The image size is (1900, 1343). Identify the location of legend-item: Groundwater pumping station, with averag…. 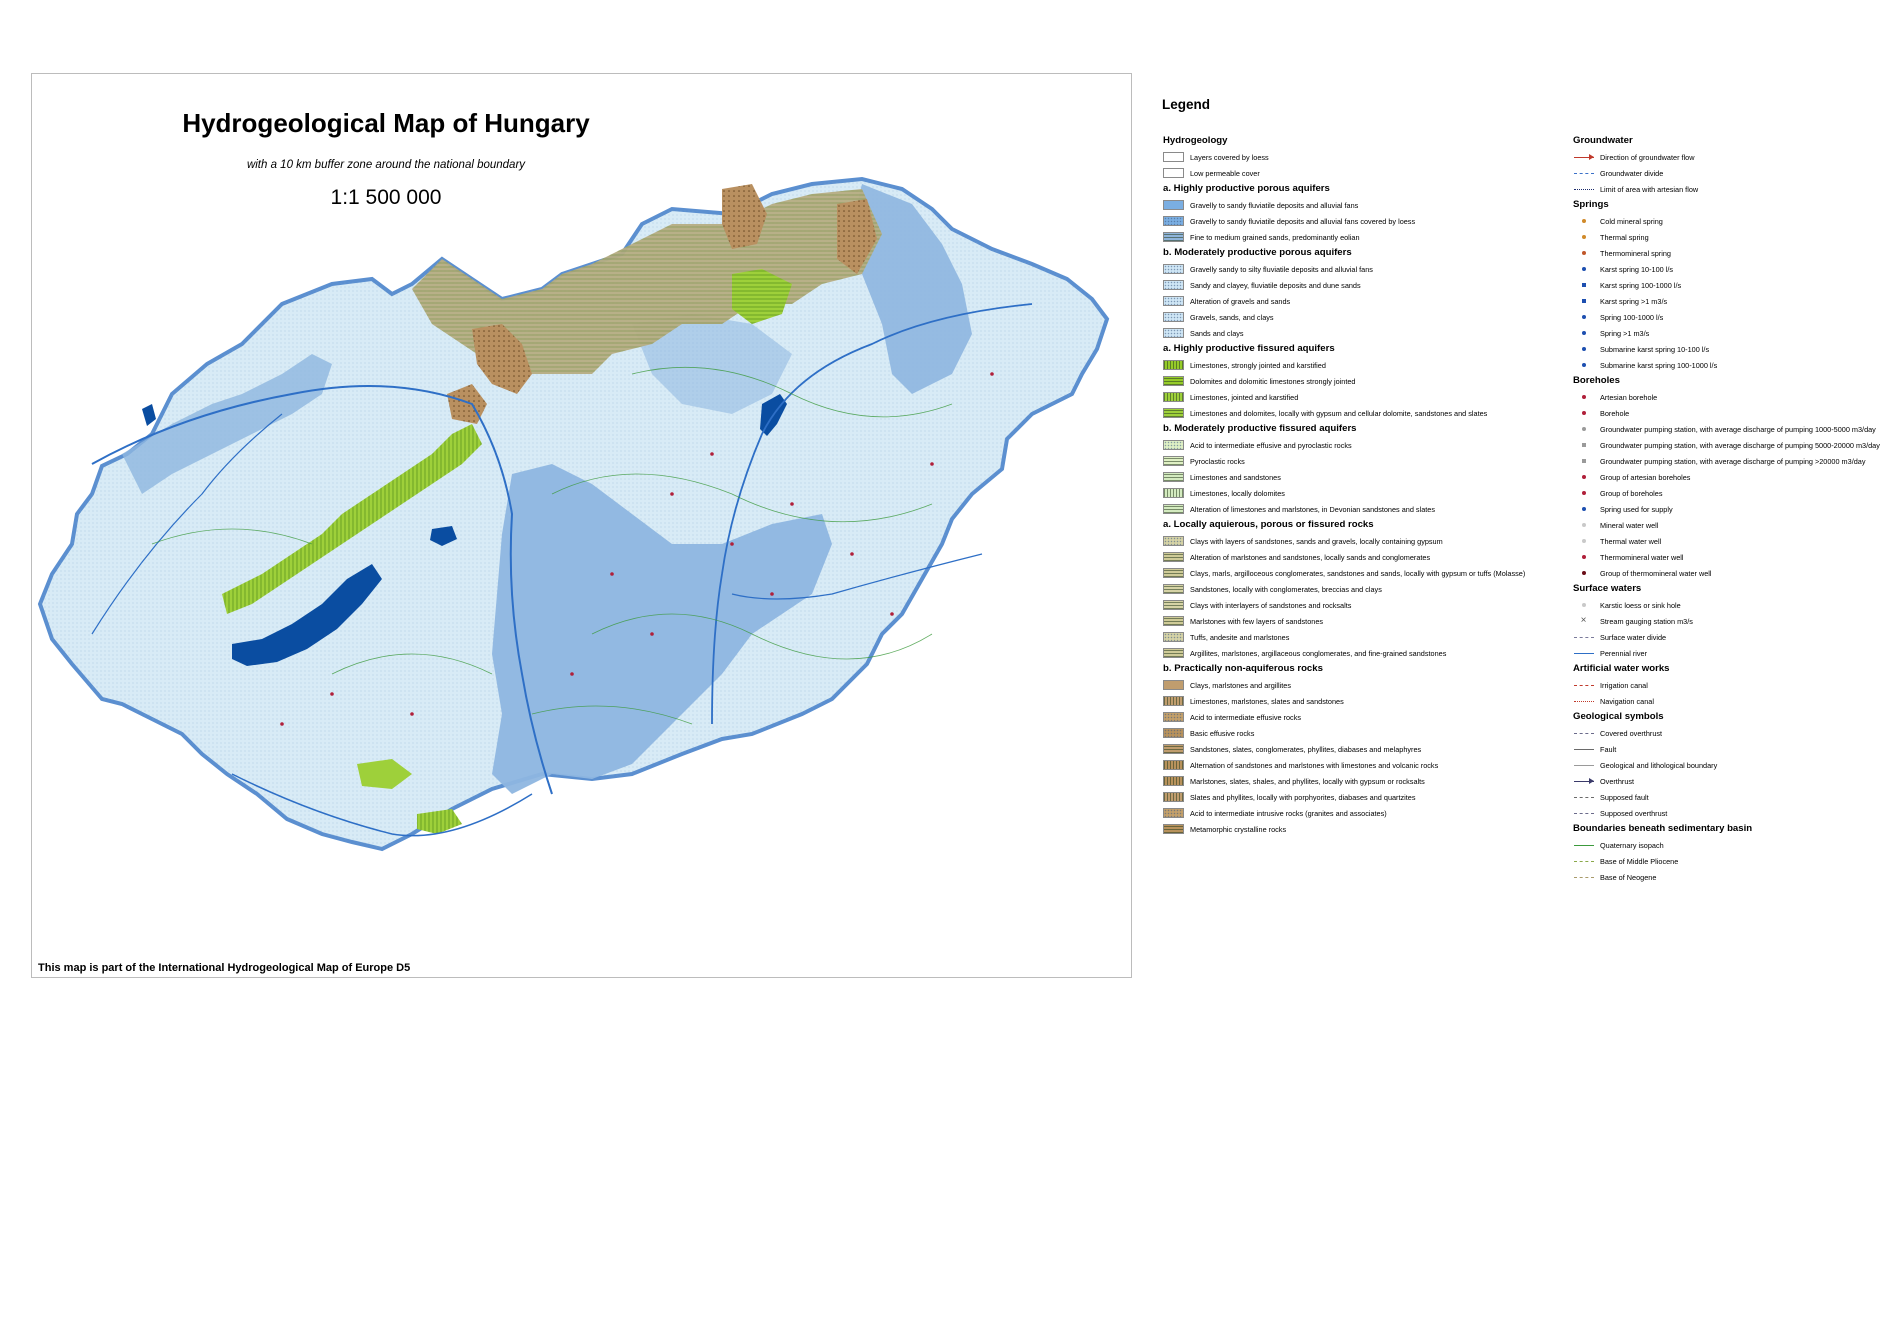
(1733, 429).